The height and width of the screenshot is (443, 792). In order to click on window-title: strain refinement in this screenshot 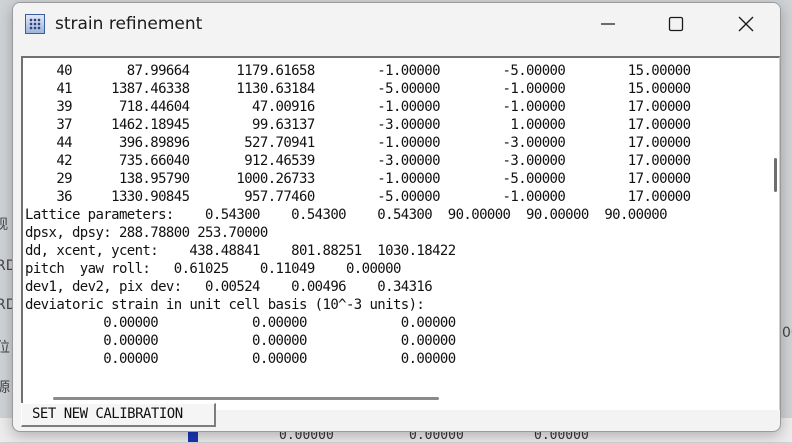, I will do `click(129, 24)`.